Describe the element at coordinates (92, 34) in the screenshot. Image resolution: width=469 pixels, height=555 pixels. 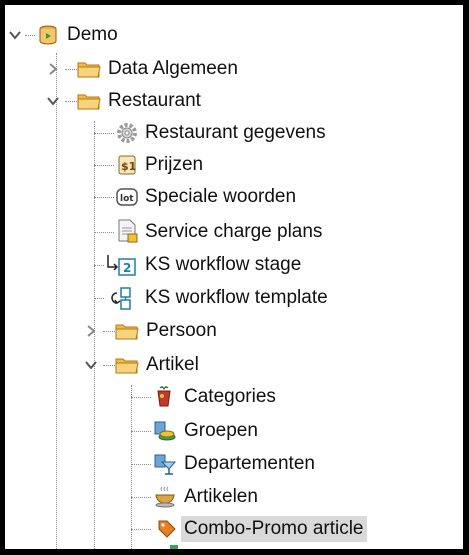
I see `tree-node-label: Demo` at that location.